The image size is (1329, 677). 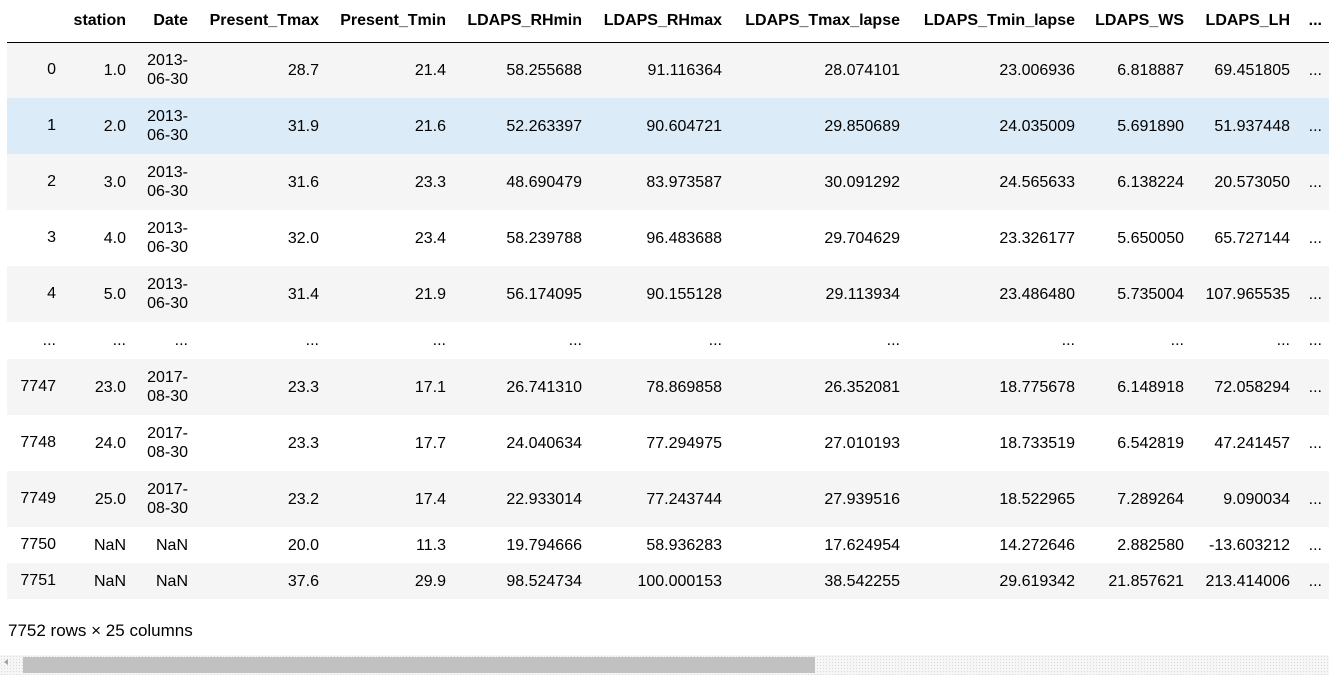 What do you see at coordinates (862, 443) in the screenshot?
I see `cell-ldaps-tmax-lapse: 27.010193` at bounding box center [862, 443].